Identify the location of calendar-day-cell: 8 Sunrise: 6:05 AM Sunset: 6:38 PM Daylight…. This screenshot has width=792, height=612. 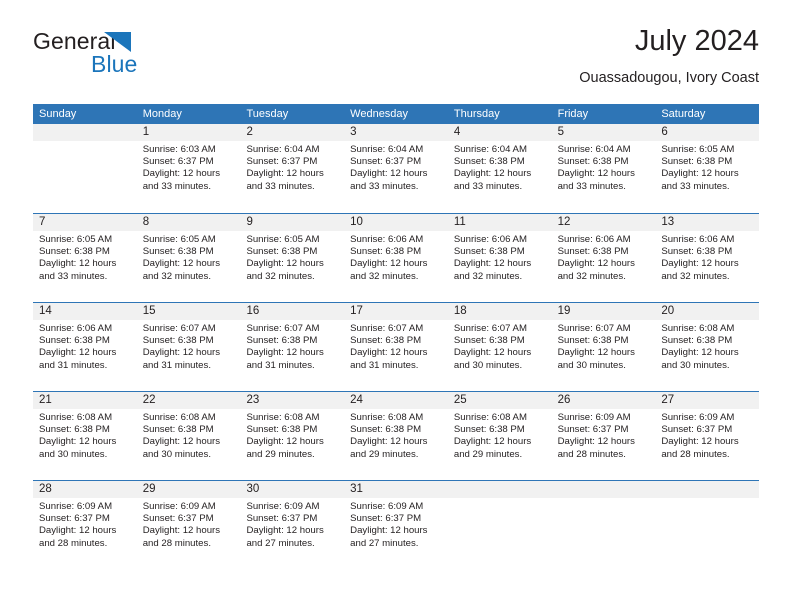
(188, 258).